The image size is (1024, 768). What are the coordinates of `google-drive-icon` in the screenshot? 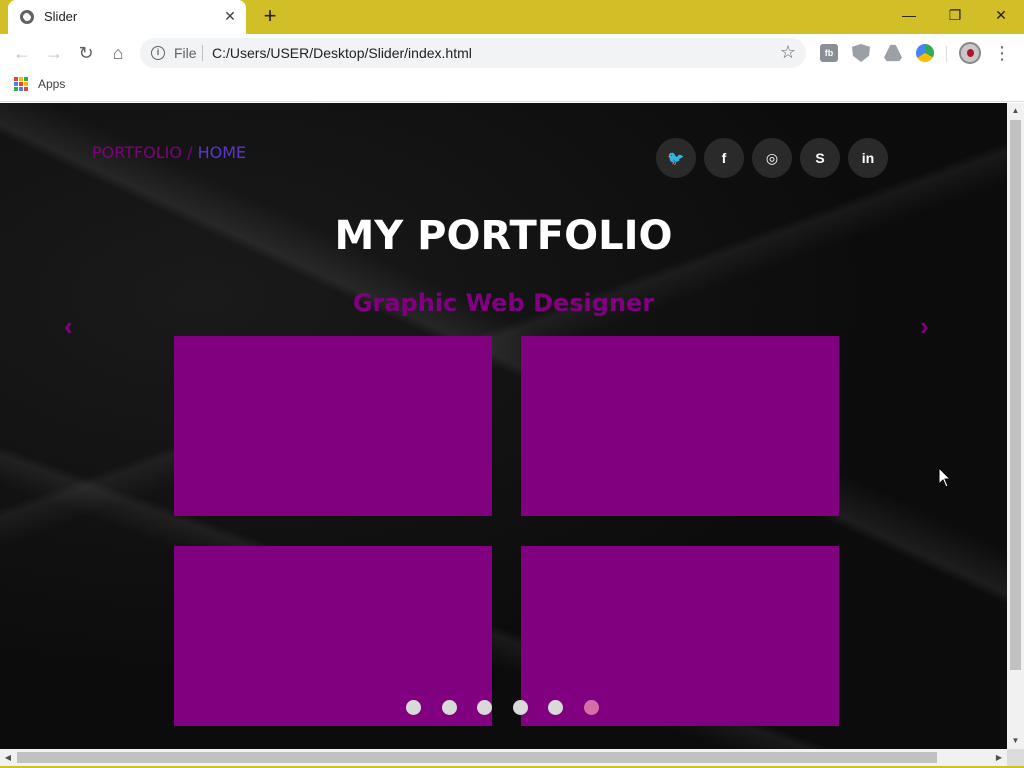 It's located at (893, 53).